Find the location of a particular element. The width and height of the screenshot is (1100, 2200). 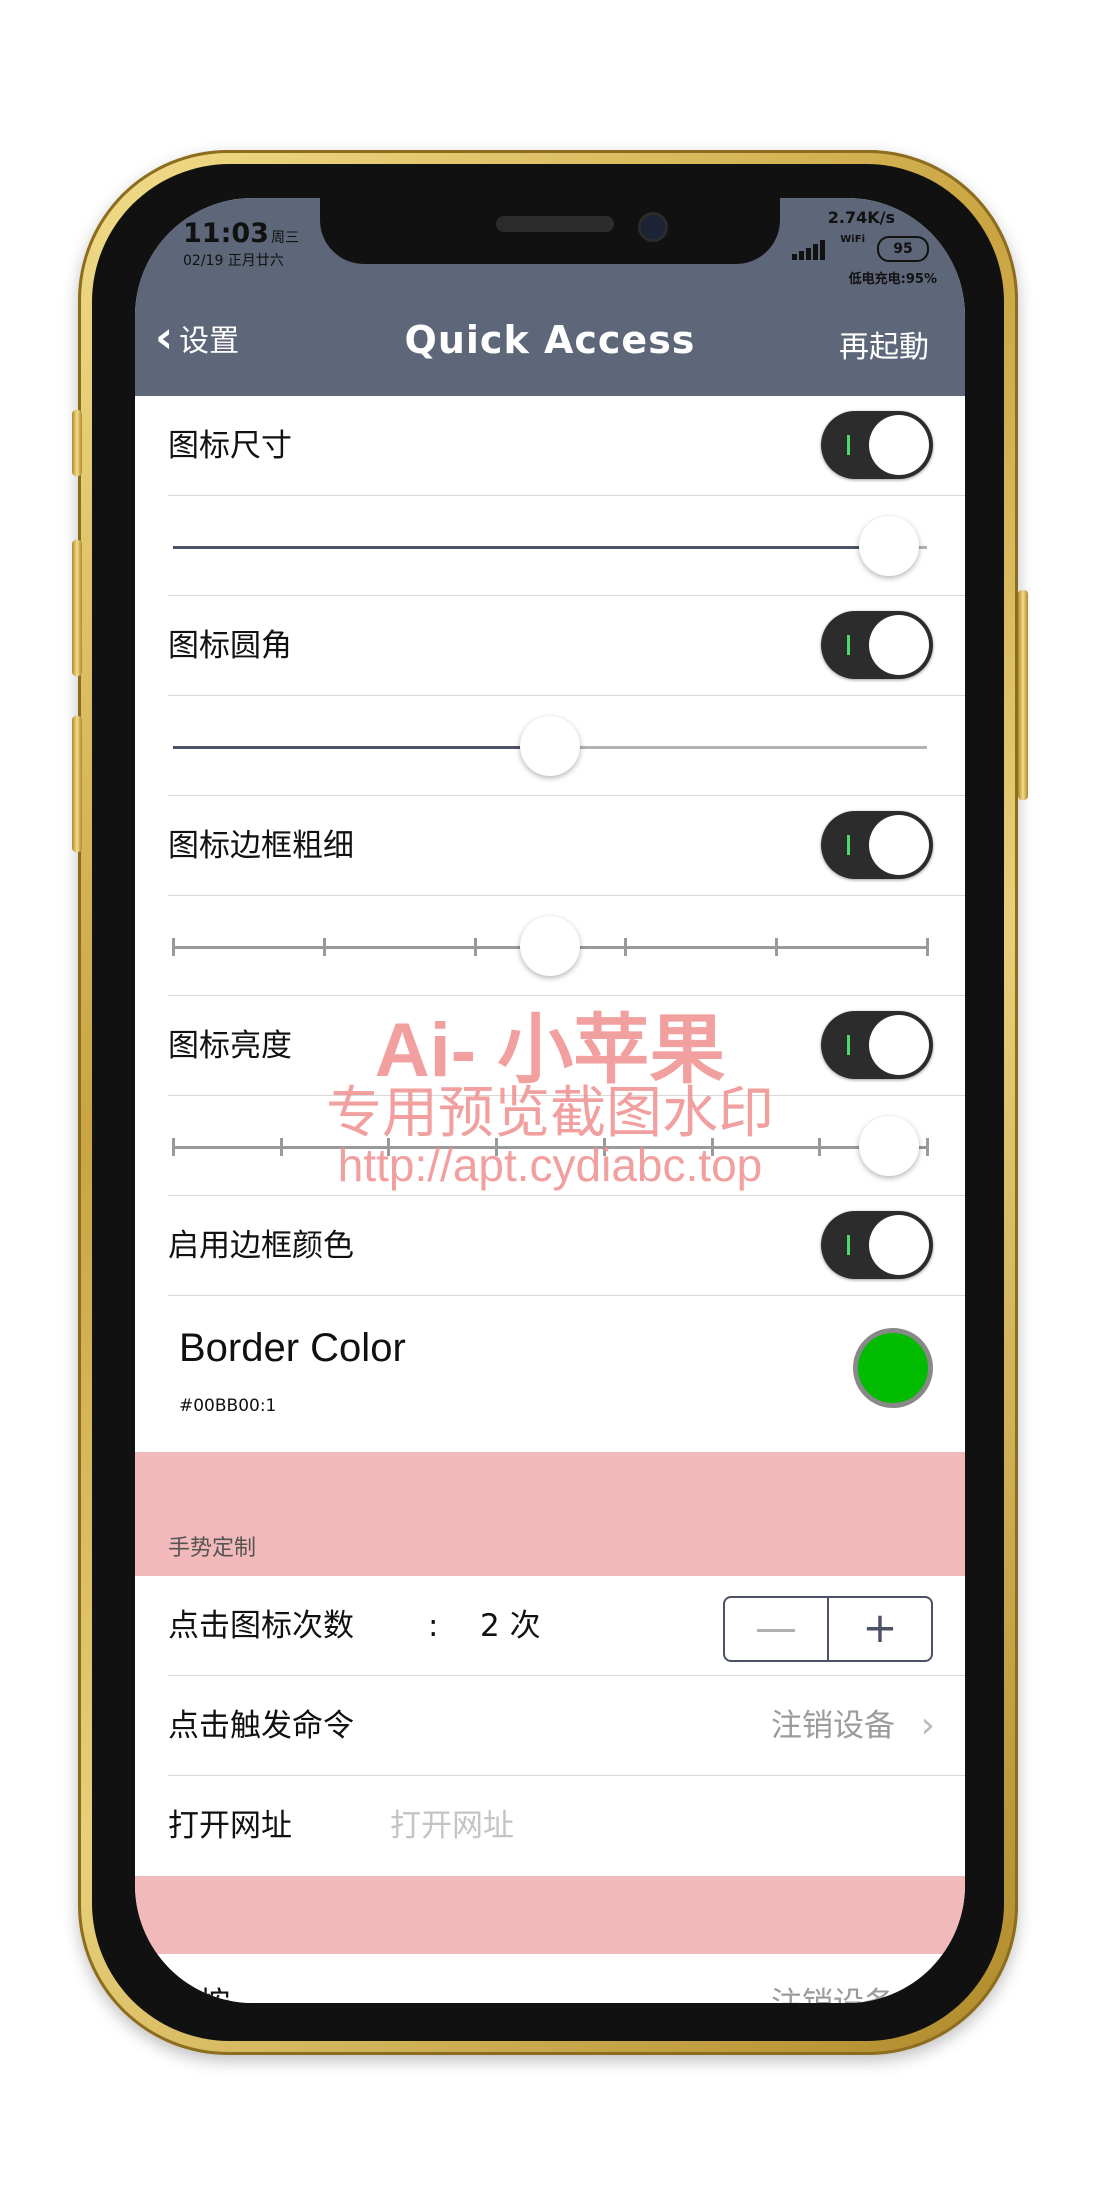

border-width-slider is located at coordinates (550, 946).